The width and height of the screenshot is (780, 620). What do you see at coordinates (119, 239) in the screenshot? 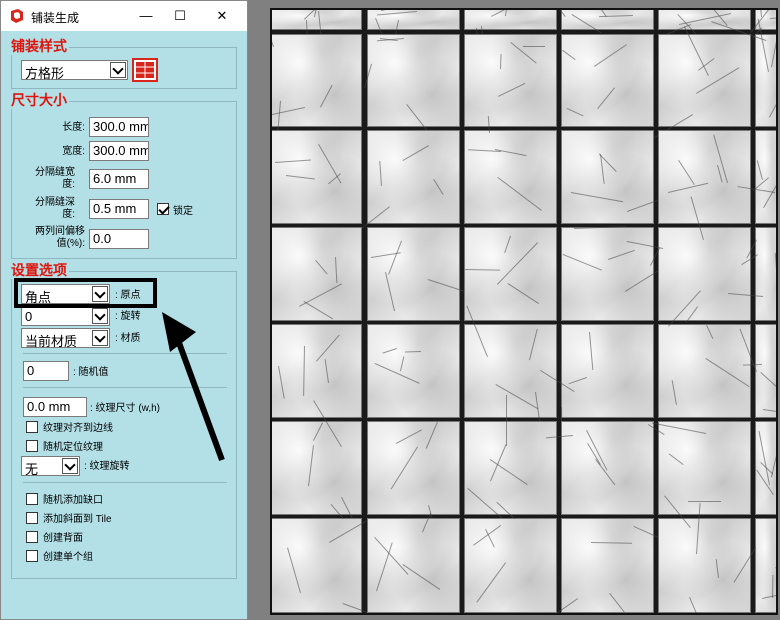
I see `offset-input: 0.0` at bounding box center [119, 239].